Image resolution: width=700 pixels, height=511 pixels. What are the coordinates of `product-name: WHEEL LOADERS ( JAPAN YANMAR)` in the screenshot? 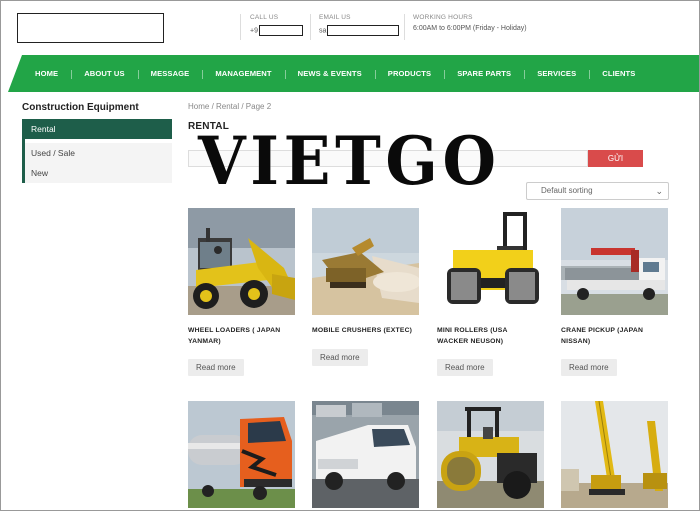 It's located at (241, 336).